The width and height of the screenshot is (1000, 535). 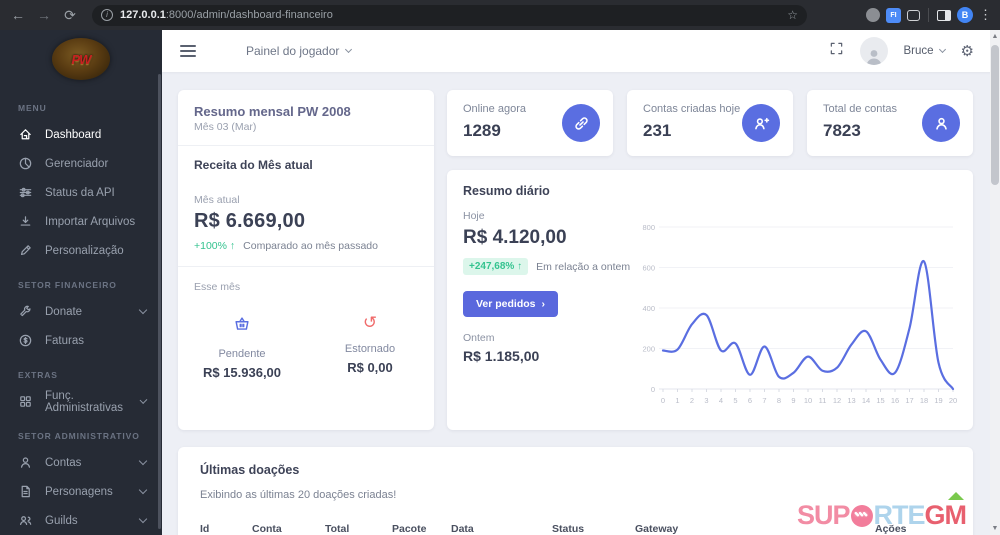 What do you see at coordinates (242, 347) in the screenshot?
I see `pending-block: Pendente R$ 15.936,00` at bounding box center [242, 347].